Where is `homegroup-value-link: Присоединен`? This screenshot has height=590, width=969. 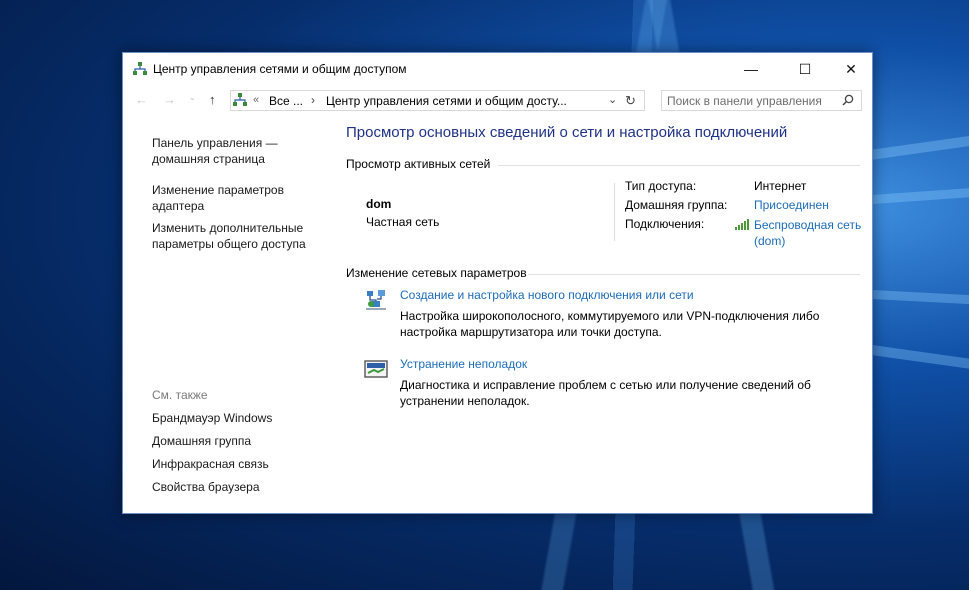
homegroup-value-link: Присоединен is located at coordinates (791, 205).